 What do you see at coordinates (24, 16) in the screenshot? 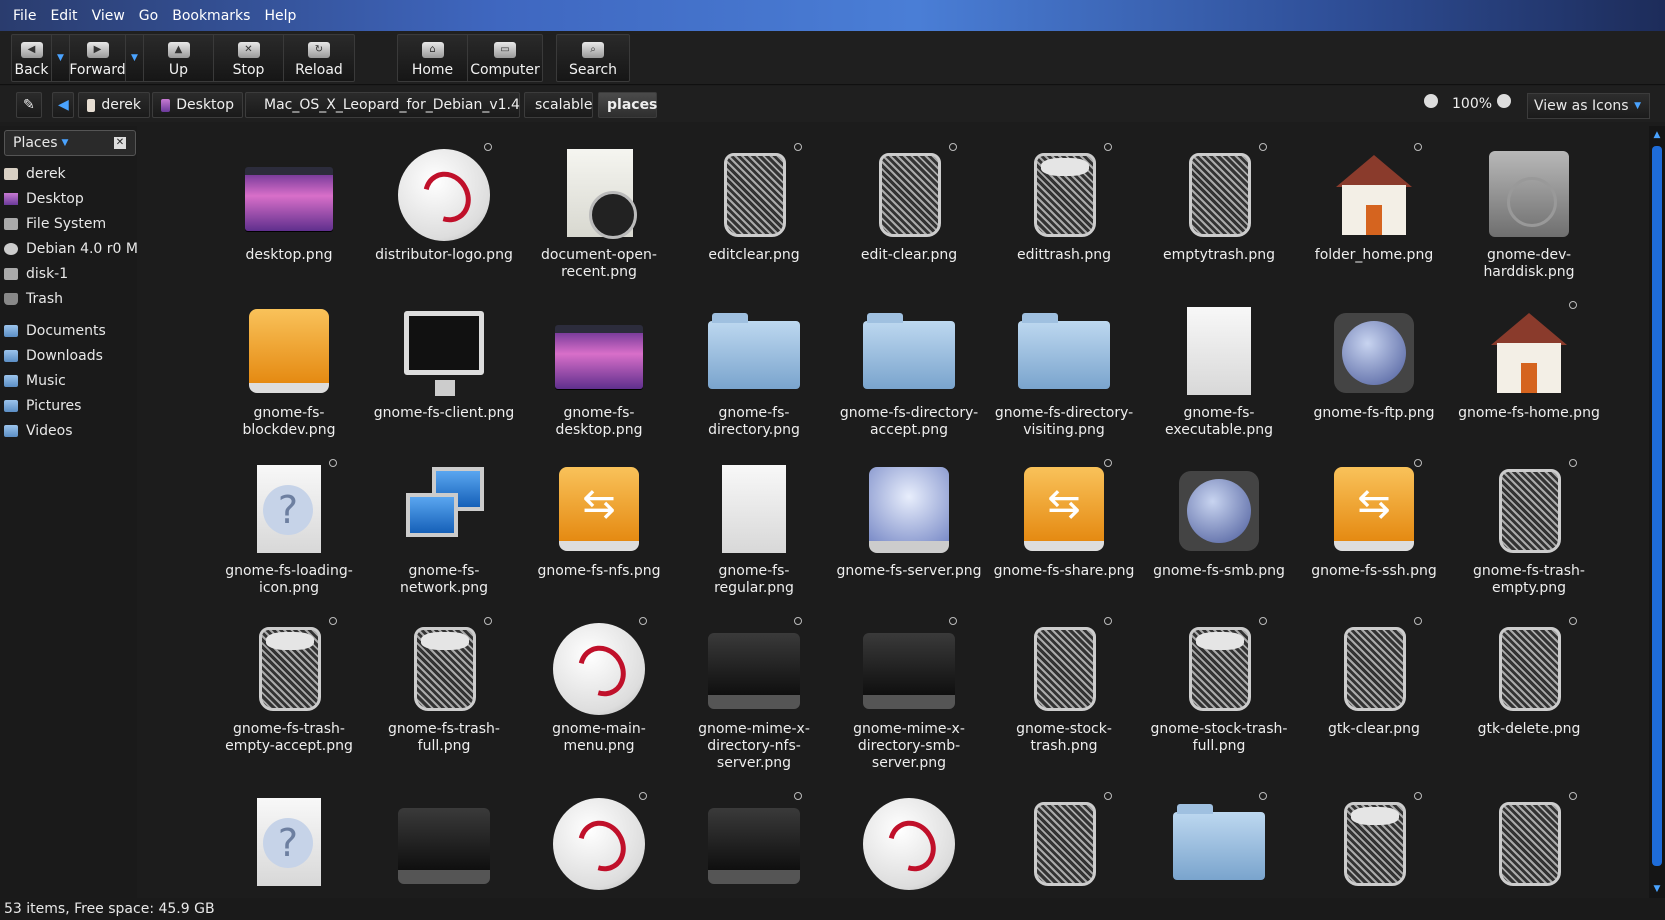
I see `menu-file: File` at bounding box center [24, 16].